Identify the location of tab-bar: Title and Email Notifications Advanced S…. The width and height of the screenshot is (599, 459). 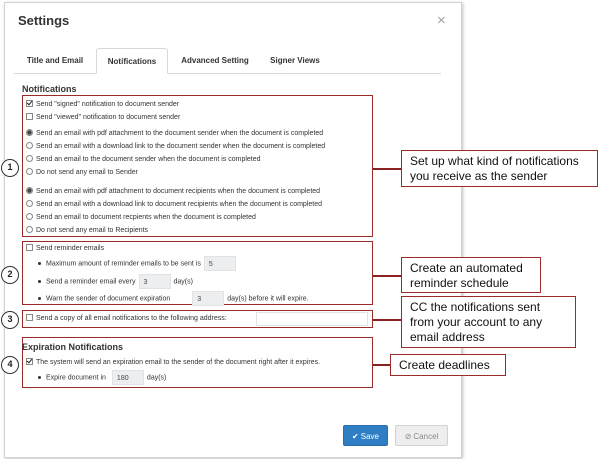
(227, 61).